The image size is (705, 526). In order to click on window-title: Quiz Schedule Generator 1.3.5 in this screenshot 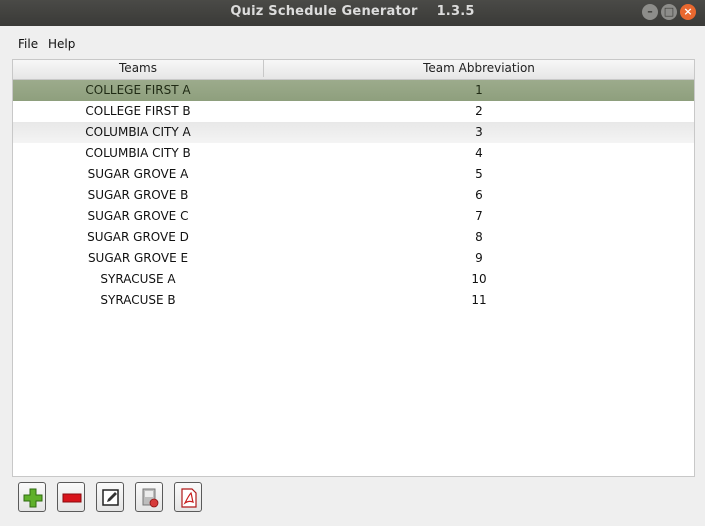, I will do `click(352, 11)`.